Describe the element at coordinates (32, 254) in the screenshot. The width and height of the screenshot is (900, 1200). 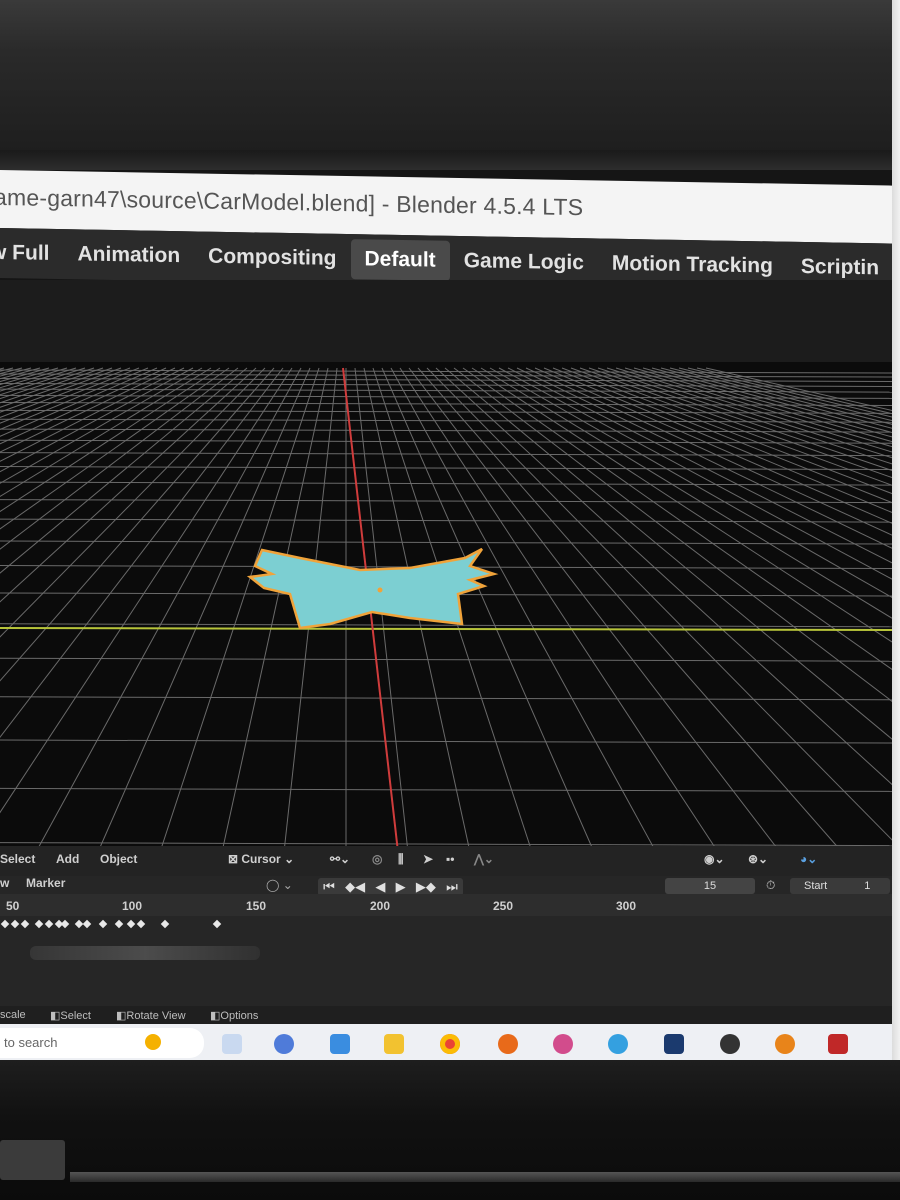
I see `tab-view-full: w Full` at that location.